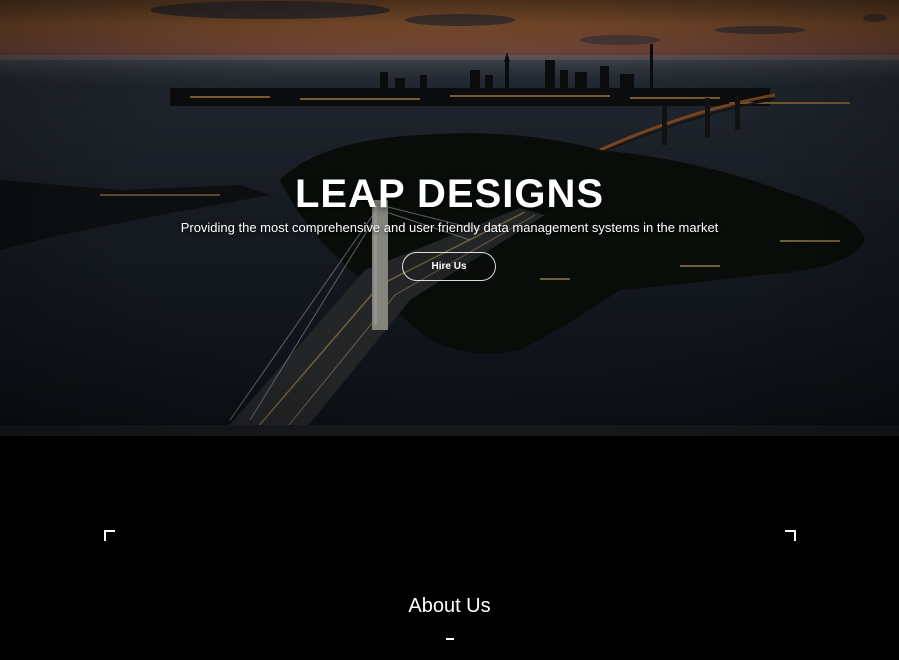 The width and height of the screenshot is (899, 660). I want to click on hire-us-button: Hire Us, so click(449, 266).